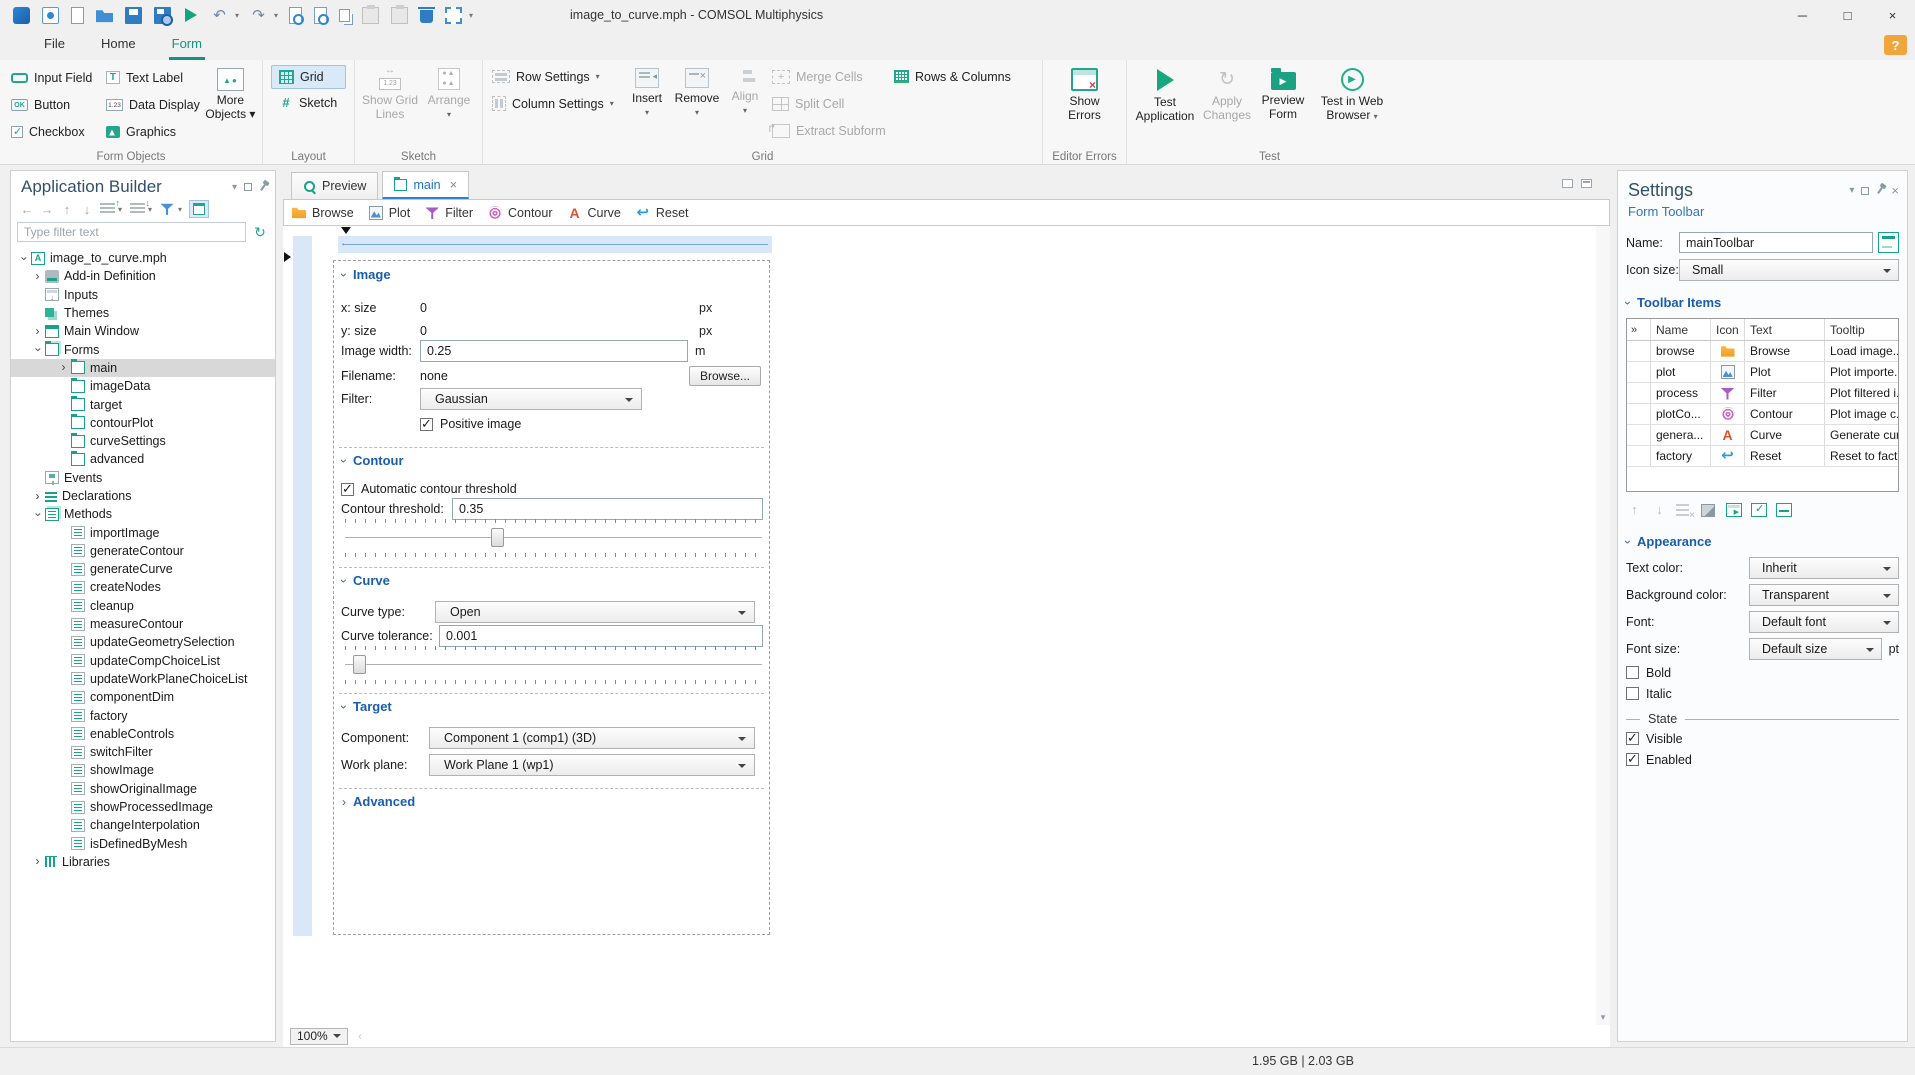 Image resolution: width=1915 pixels, height=1075 pixels. What do you see at coordinates (53, 104) in the screenshot?
I see `ribbon-button: Button` at bounding box center [53, 104].